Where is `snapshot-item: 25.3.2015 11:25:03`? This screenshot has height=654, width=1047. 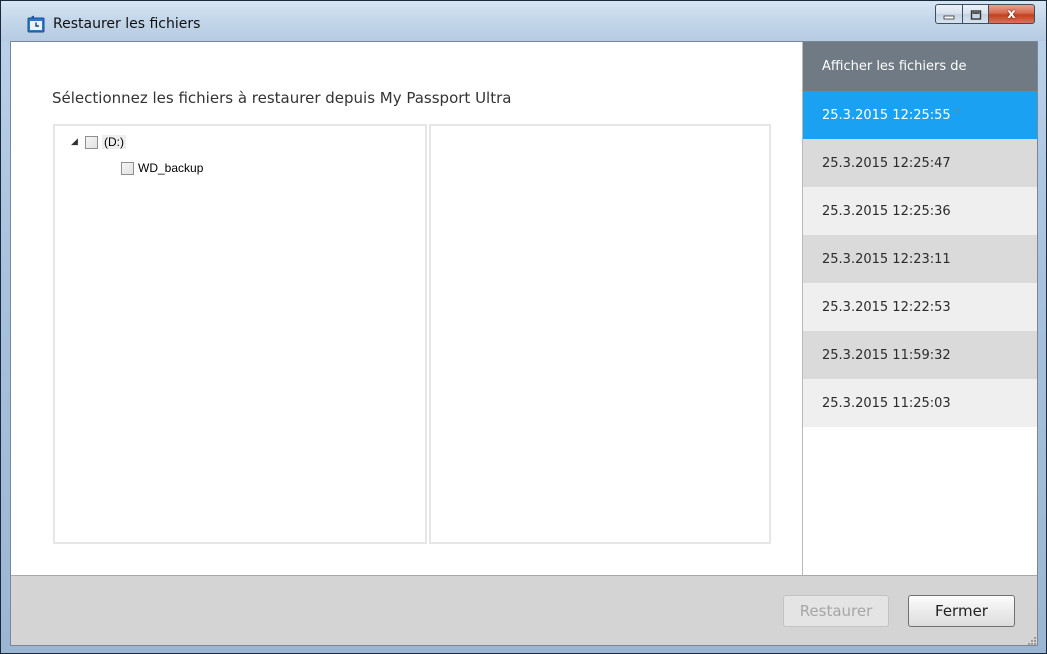 snapshot-item: 25.3.2015 11:25:03 is located at coordinates (920, 403).